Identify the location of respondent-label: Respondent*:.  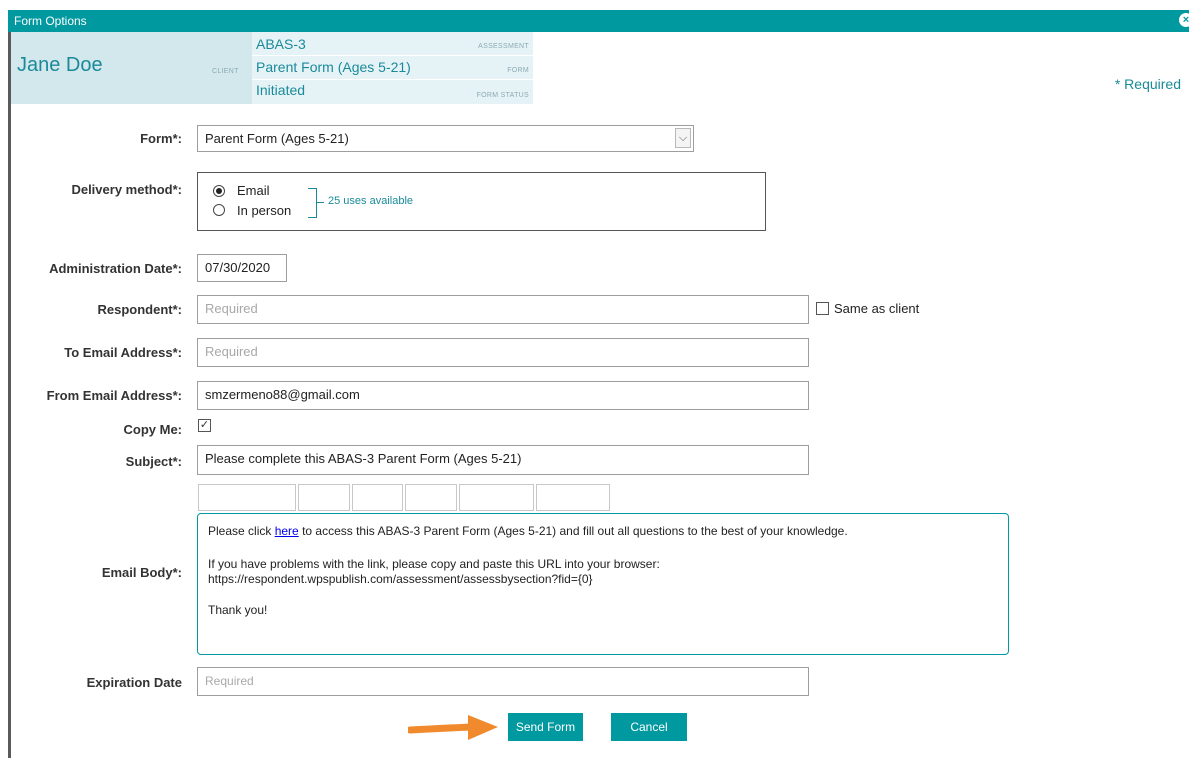
(140, 309).